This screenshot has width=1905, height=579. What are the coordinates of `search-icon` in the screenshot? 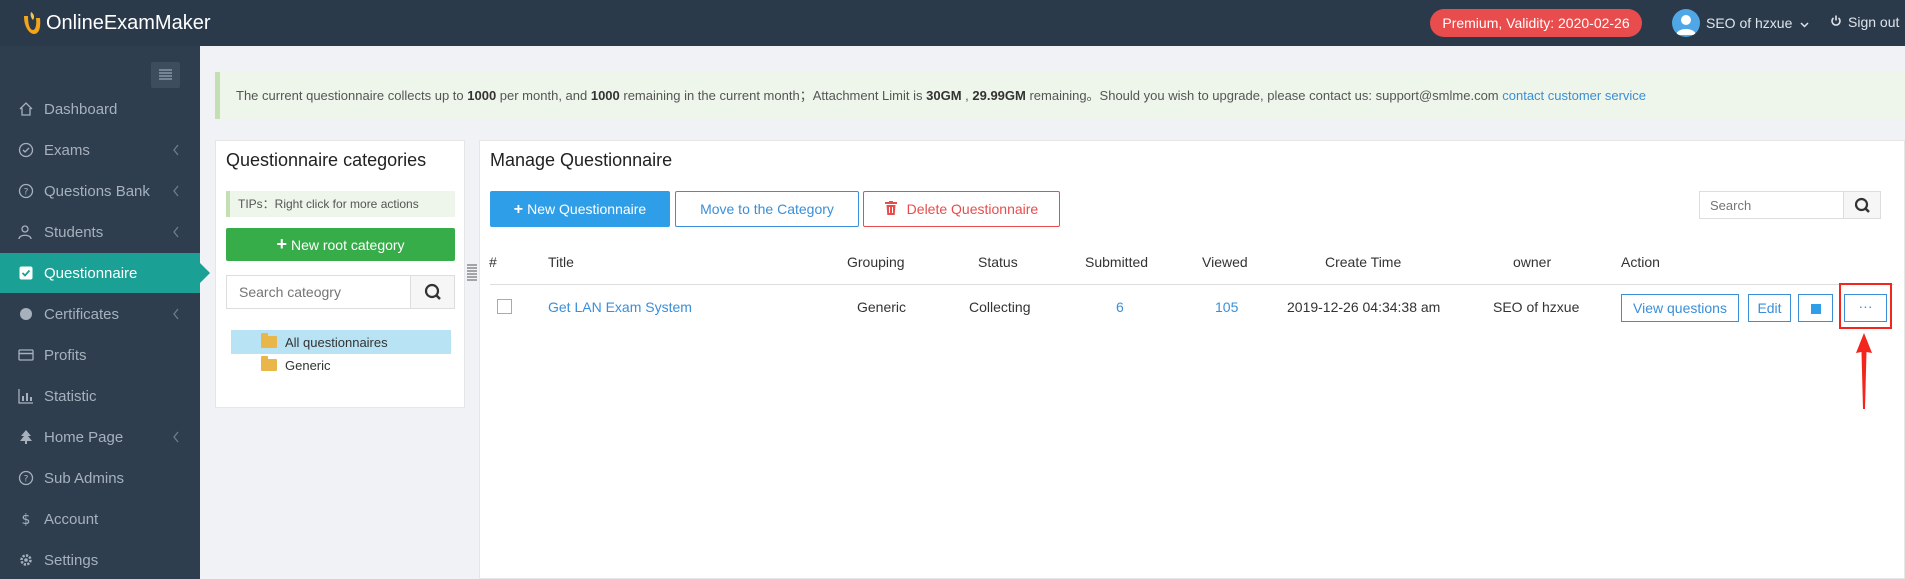 It's located at (1862, 205).